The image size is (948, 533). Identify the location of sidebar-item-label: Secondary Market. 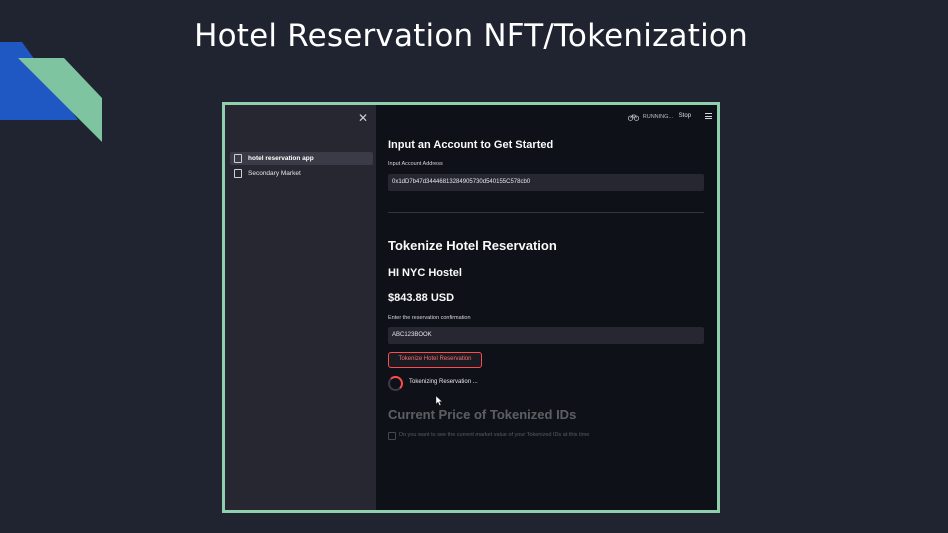
(274, 173).